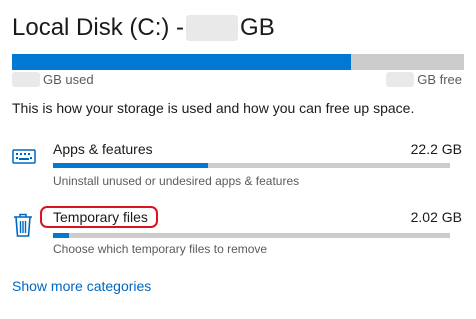  What do you see at coordinates (181, 62) in the screenshot?
I see `storage-usage-fill` at bounding box center [181, 62].